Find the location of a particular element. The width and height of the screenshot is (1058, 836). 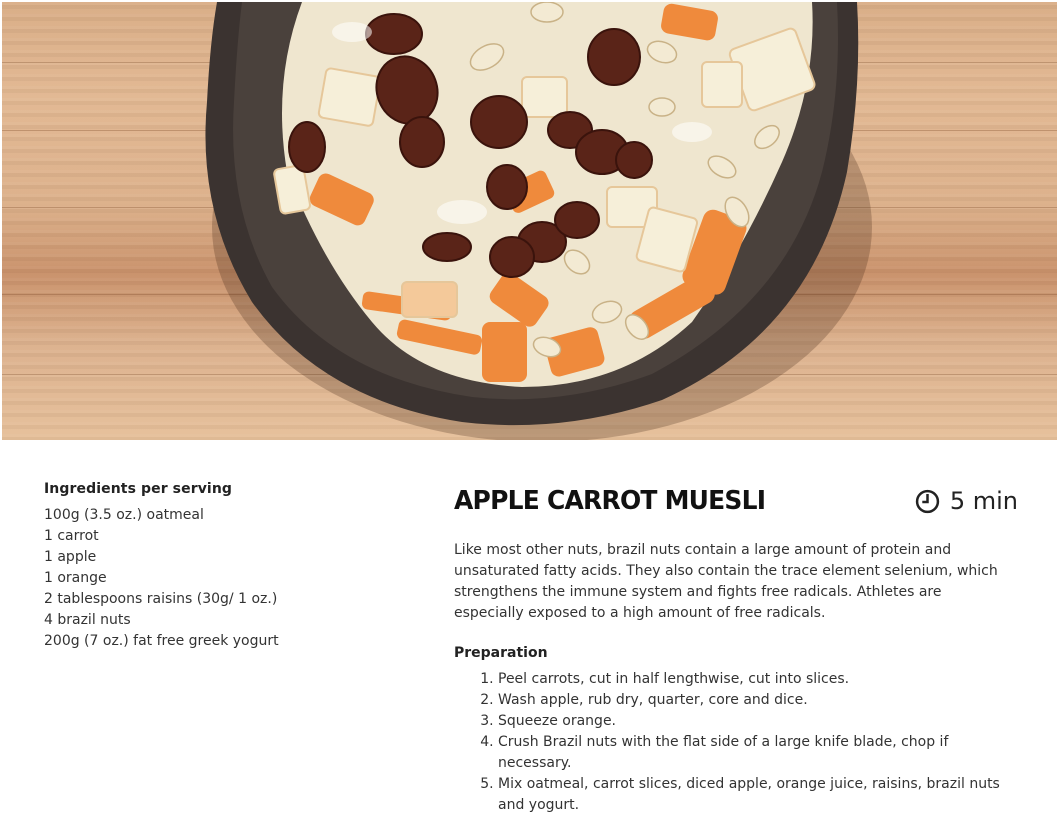

prep-time-label: 5 min is located at coordinates (983, 501).